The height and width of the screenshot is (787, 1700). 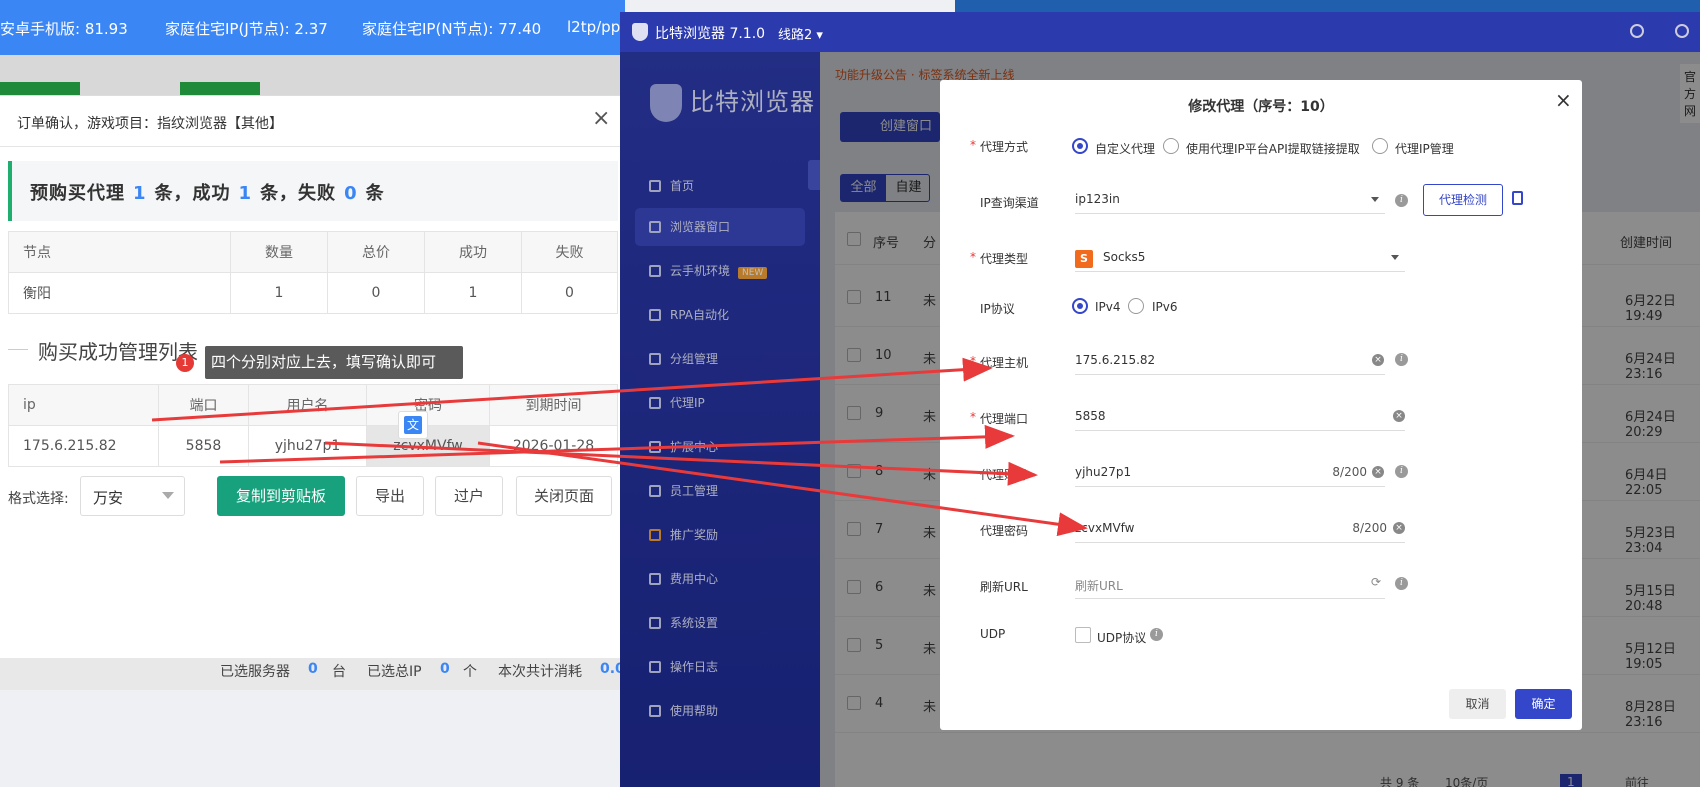 What do you see at coordinates (553, 405) in the screenshot?
I see `column-header: 到期时间` at bounding box center [553, 405].